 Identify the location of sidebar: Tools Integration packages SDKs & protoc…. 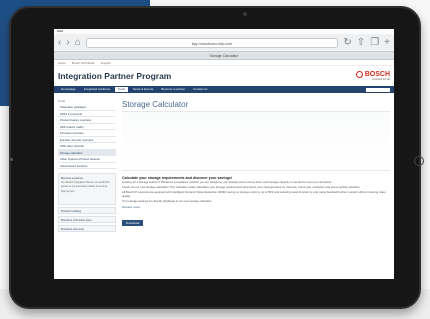
(87, 165).